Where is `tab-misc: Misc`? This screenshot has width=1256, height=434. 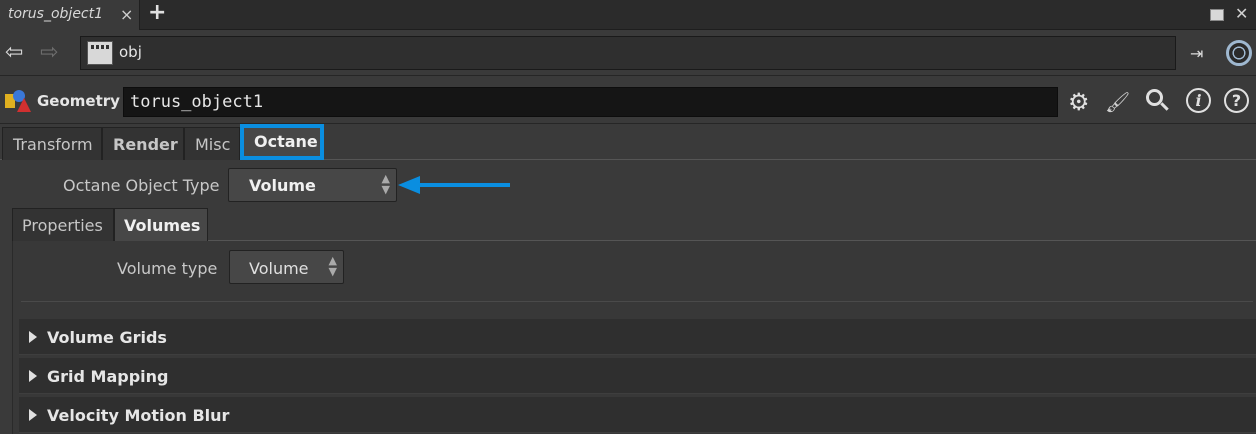
tab-misc: Misc is located at coordinates (212, 143).